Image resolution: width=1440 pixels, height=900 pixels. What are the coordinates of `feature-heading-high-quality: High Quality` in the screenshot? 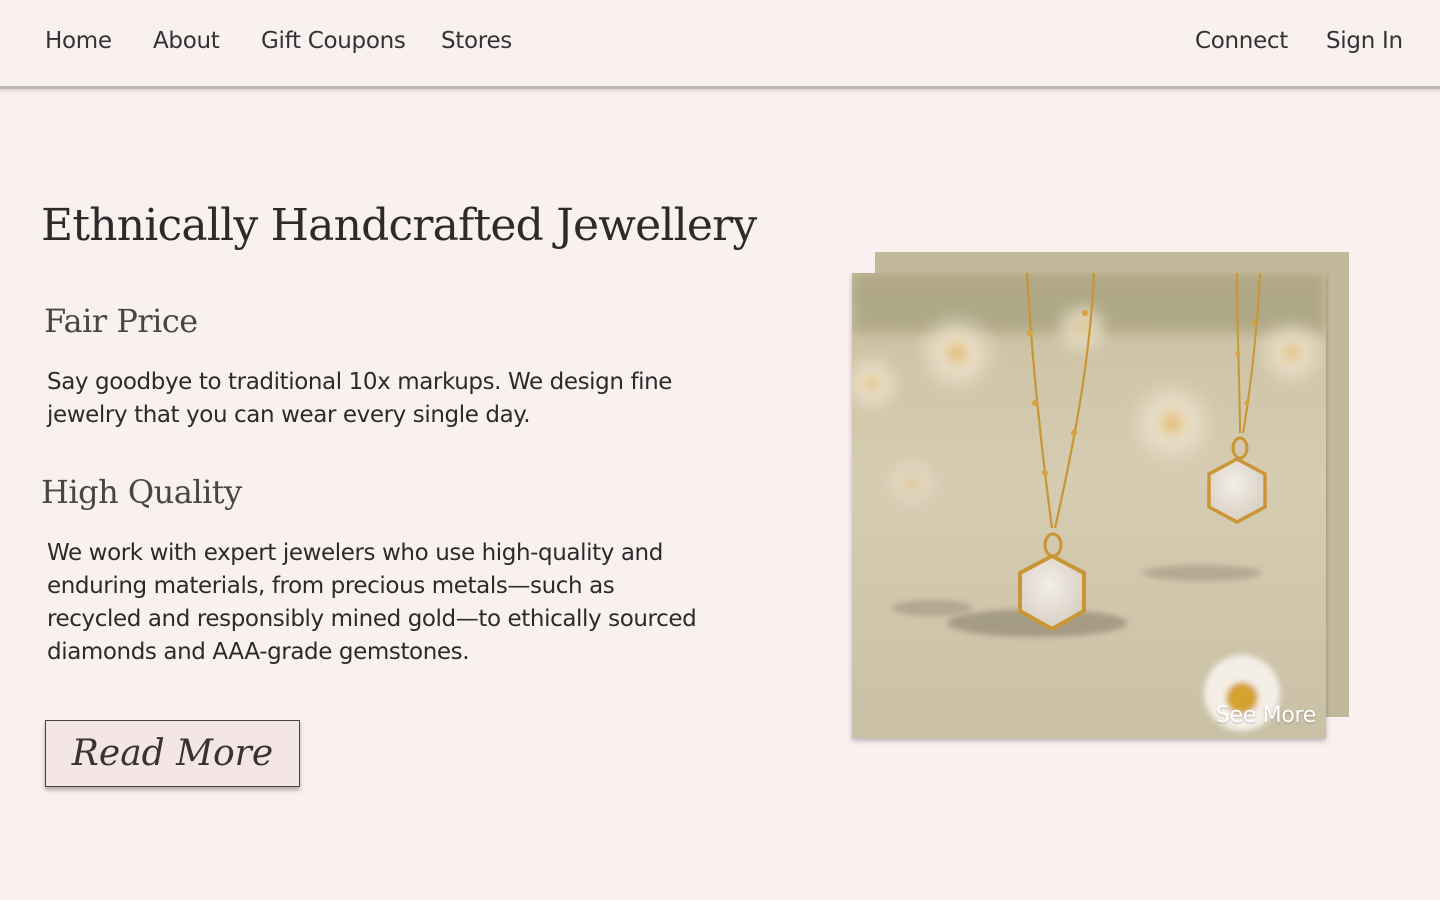 It's located at (141, 492).